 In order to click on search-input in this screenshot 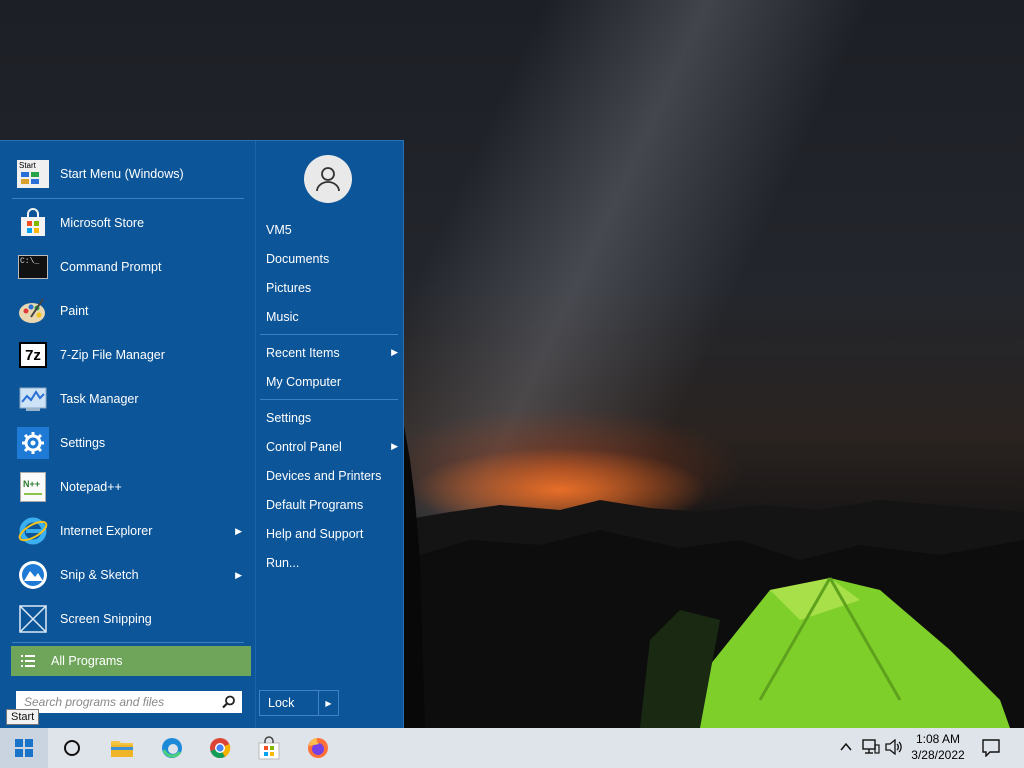, I will do `click(119, 702)`.